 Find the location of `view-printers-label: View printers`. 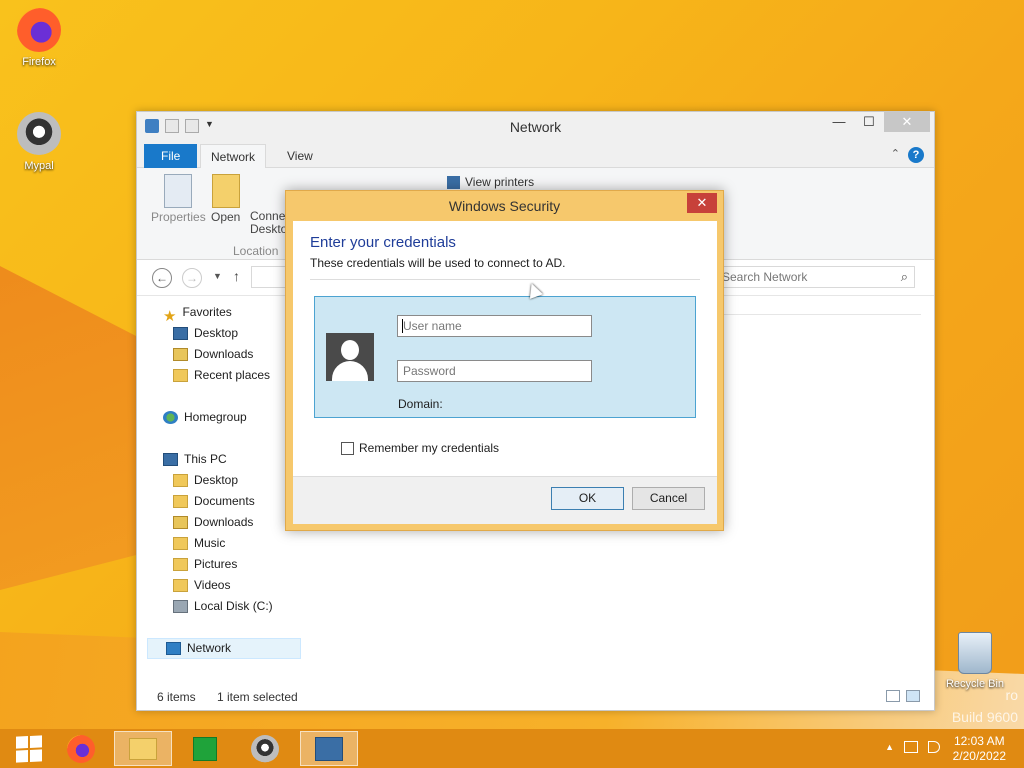

view-printers-label: View printers is located at coordinates (500, 182).